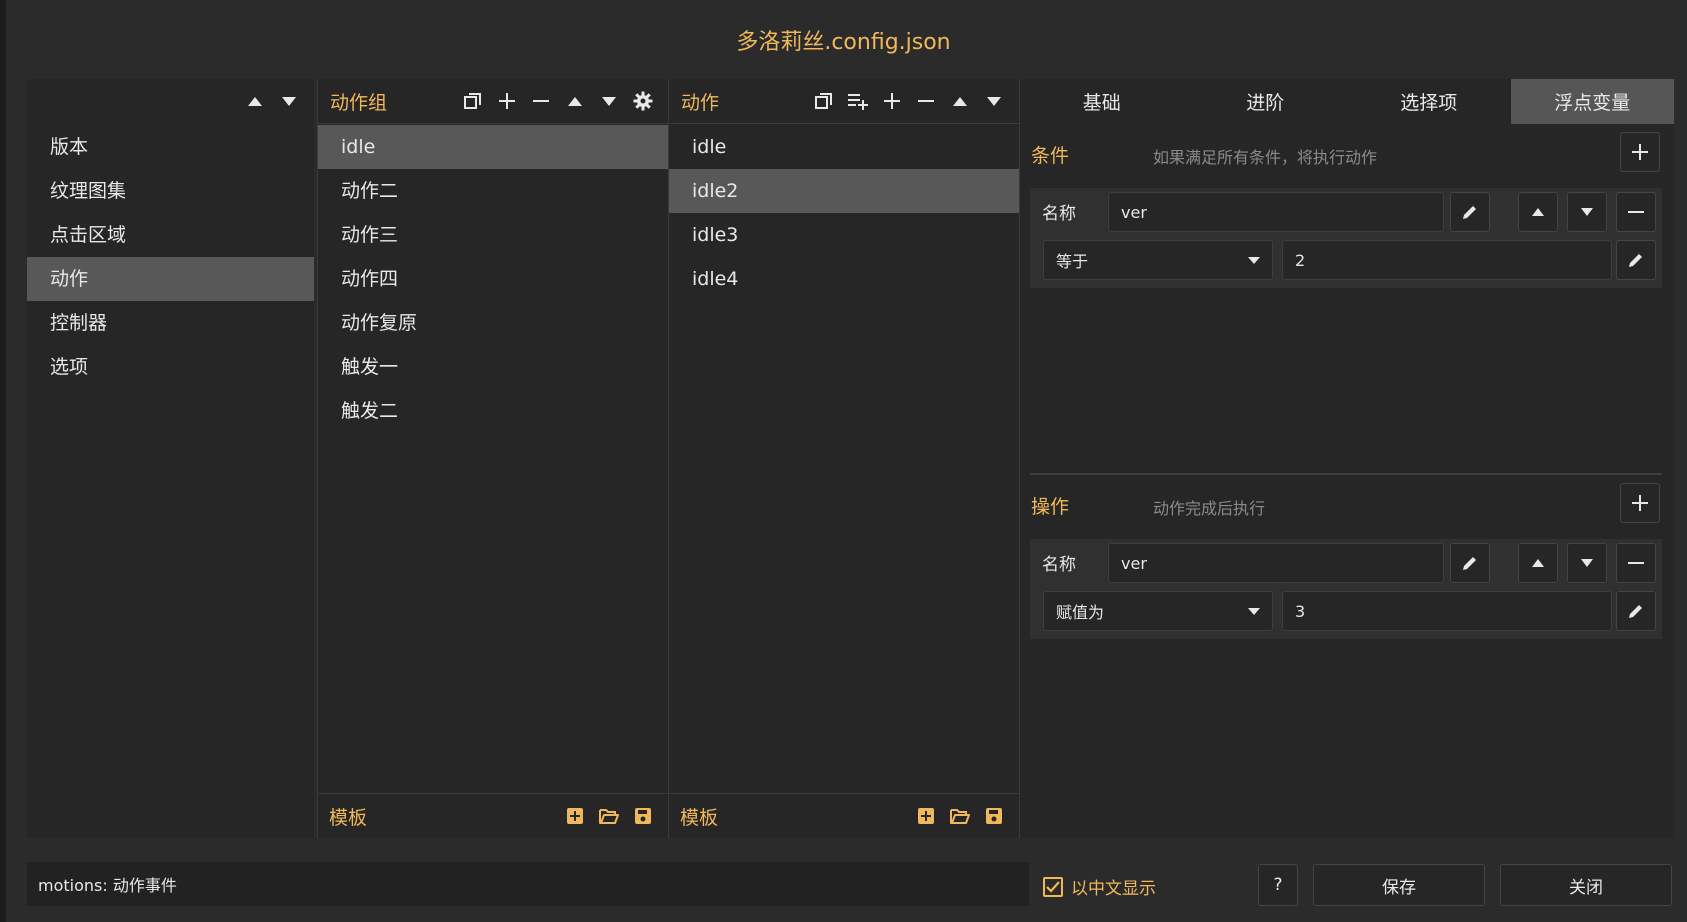 This screenshot has width=1687, height=922. I want to click on category-panel: 版本 纹理图集 点击区域 动作 控制器 选项, so click(170, 458).